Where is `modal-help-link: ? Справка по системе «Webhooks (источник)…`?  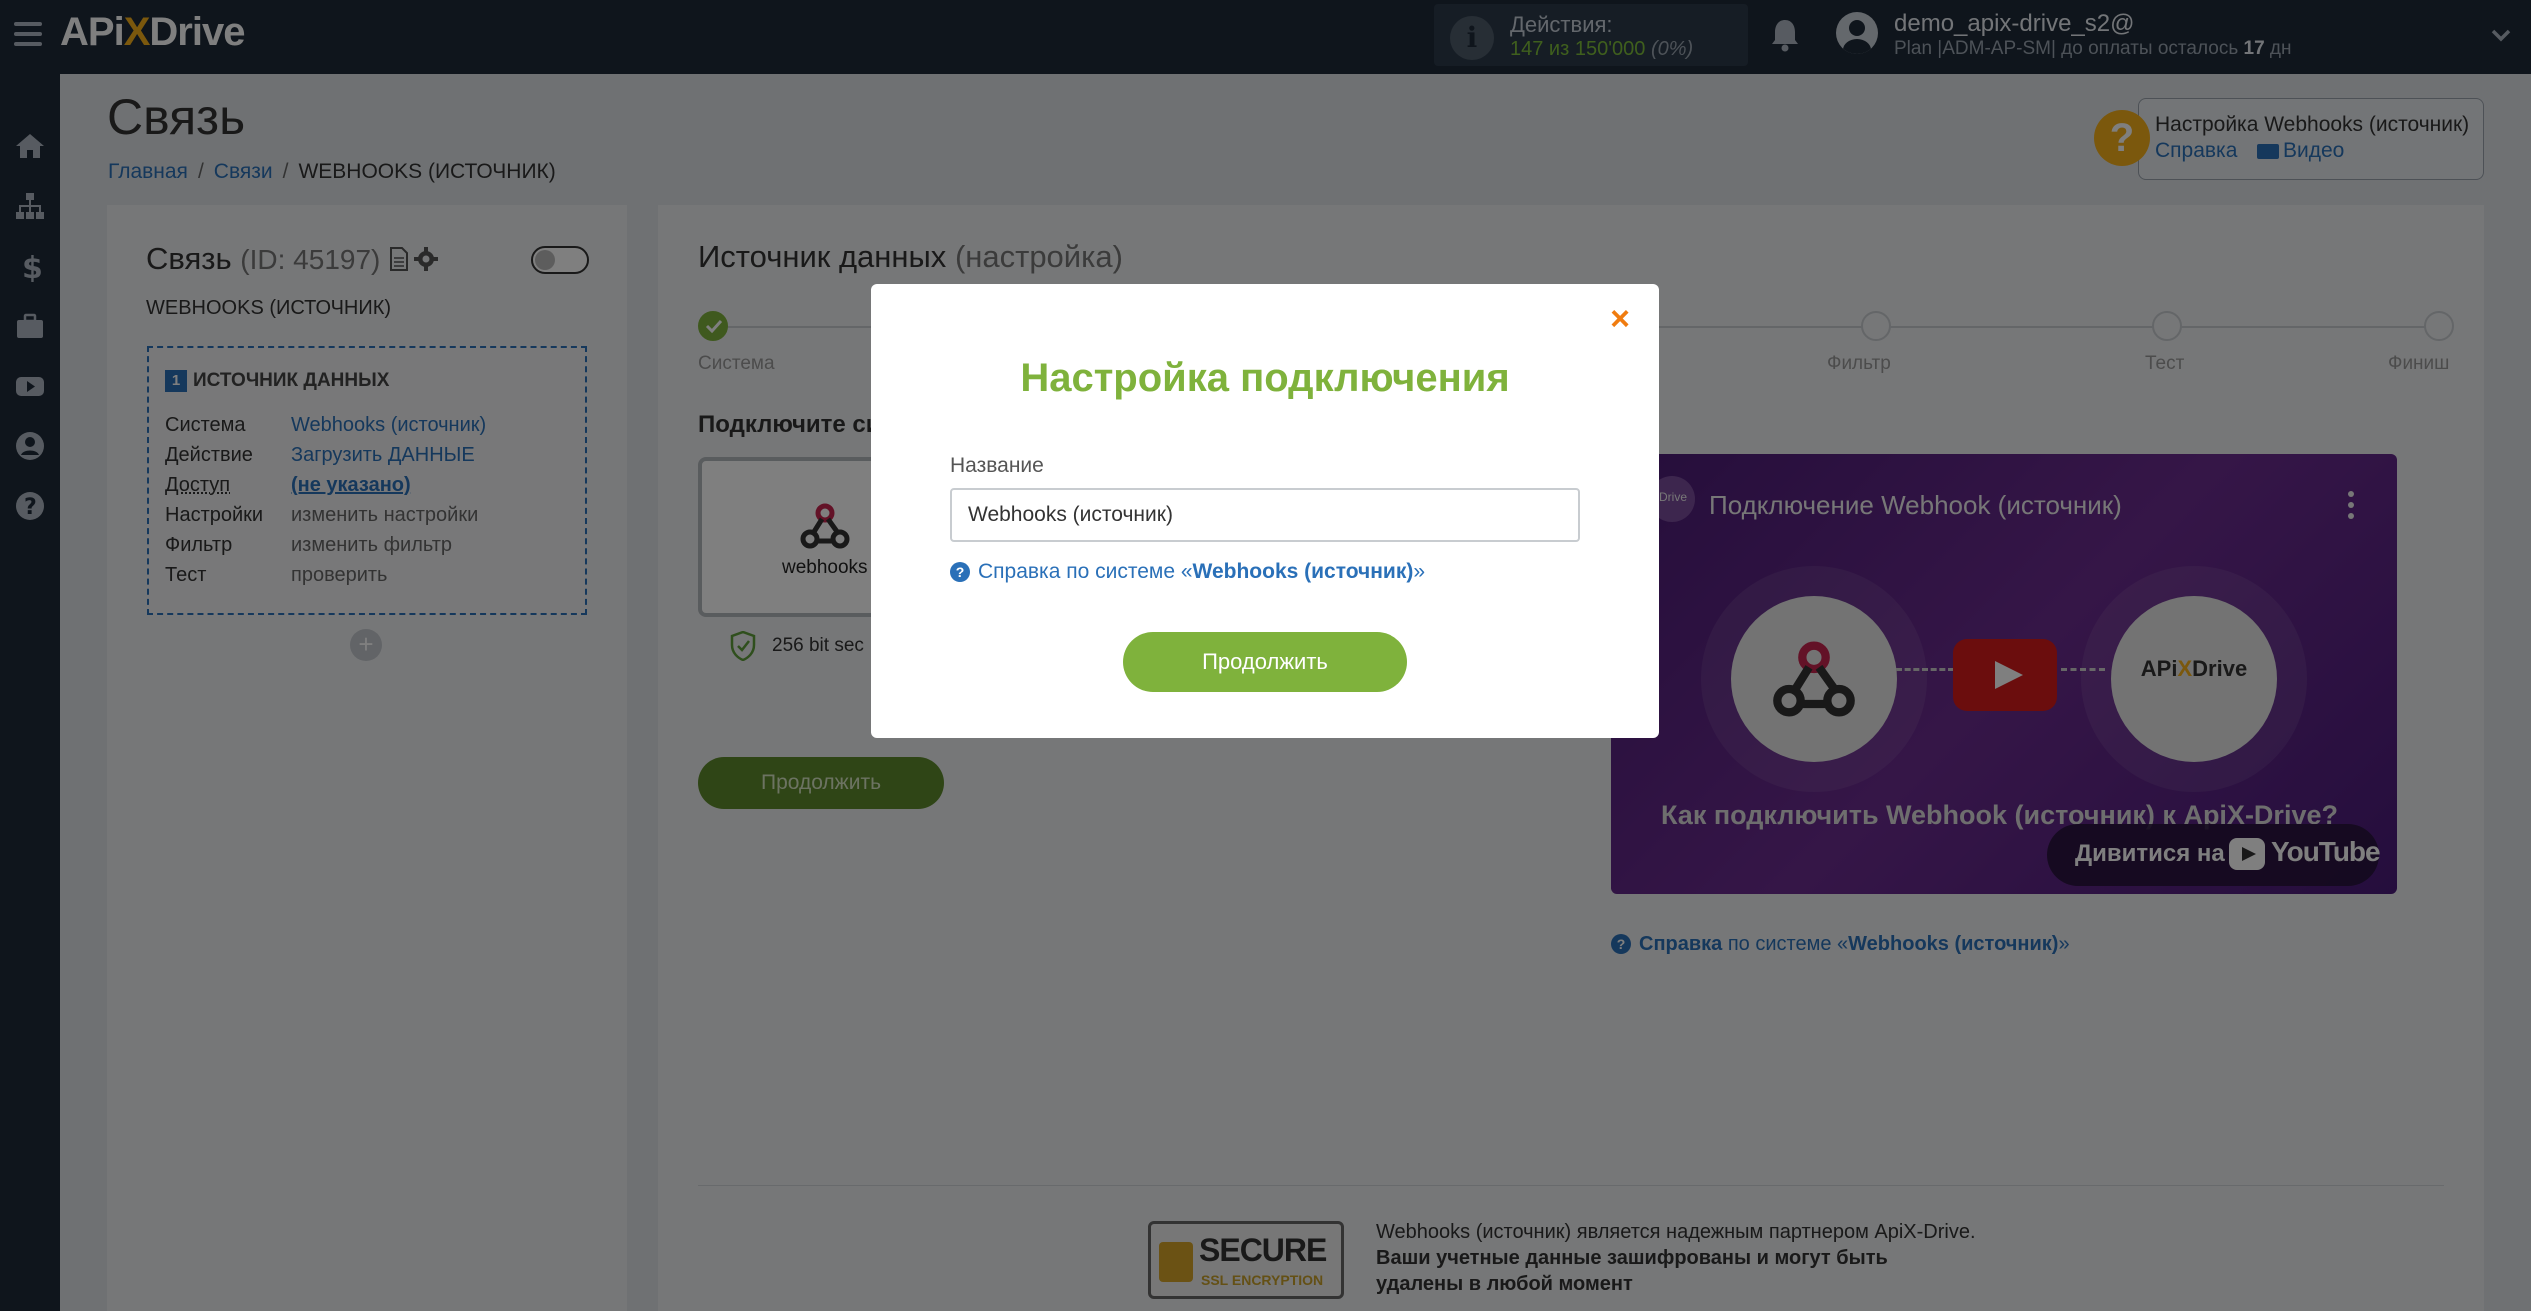 modal-help-link: ? Справка по системе «Webhooks (источник)… is located at coordinates (1187, 572).